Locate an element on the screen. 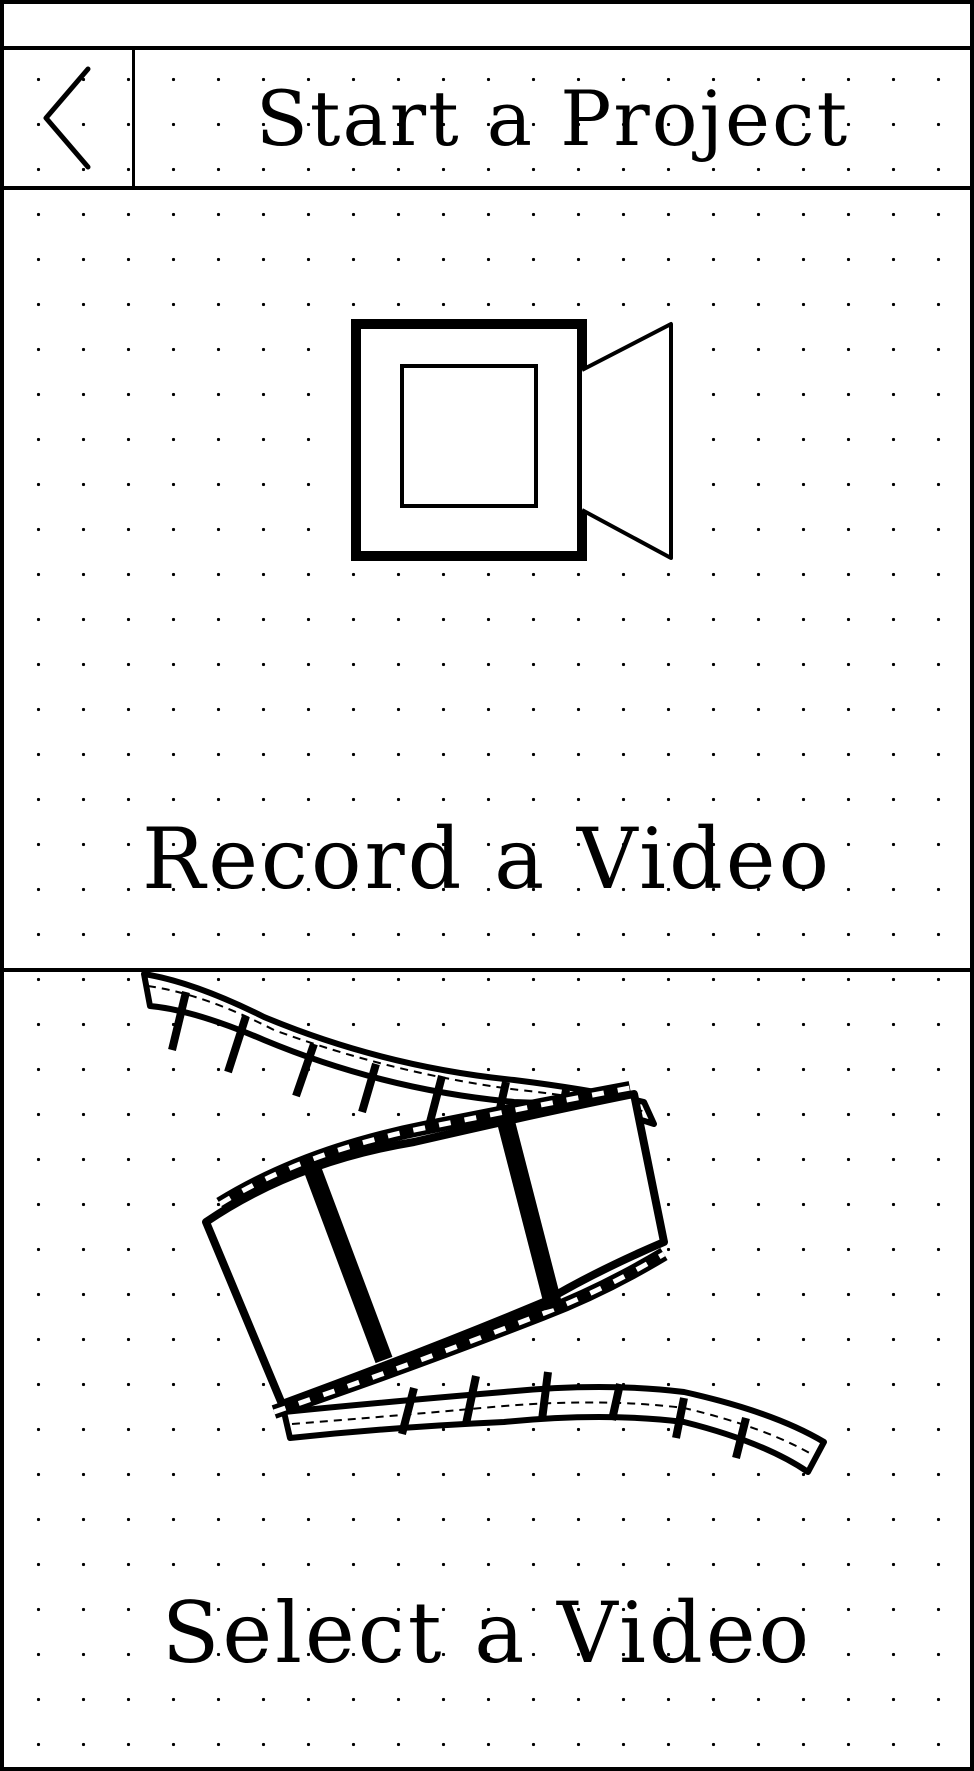 Image resolution: width=974 pixels, height=1771 pixels. record-video-label: Record a Video is located at coordinates (487, 859).